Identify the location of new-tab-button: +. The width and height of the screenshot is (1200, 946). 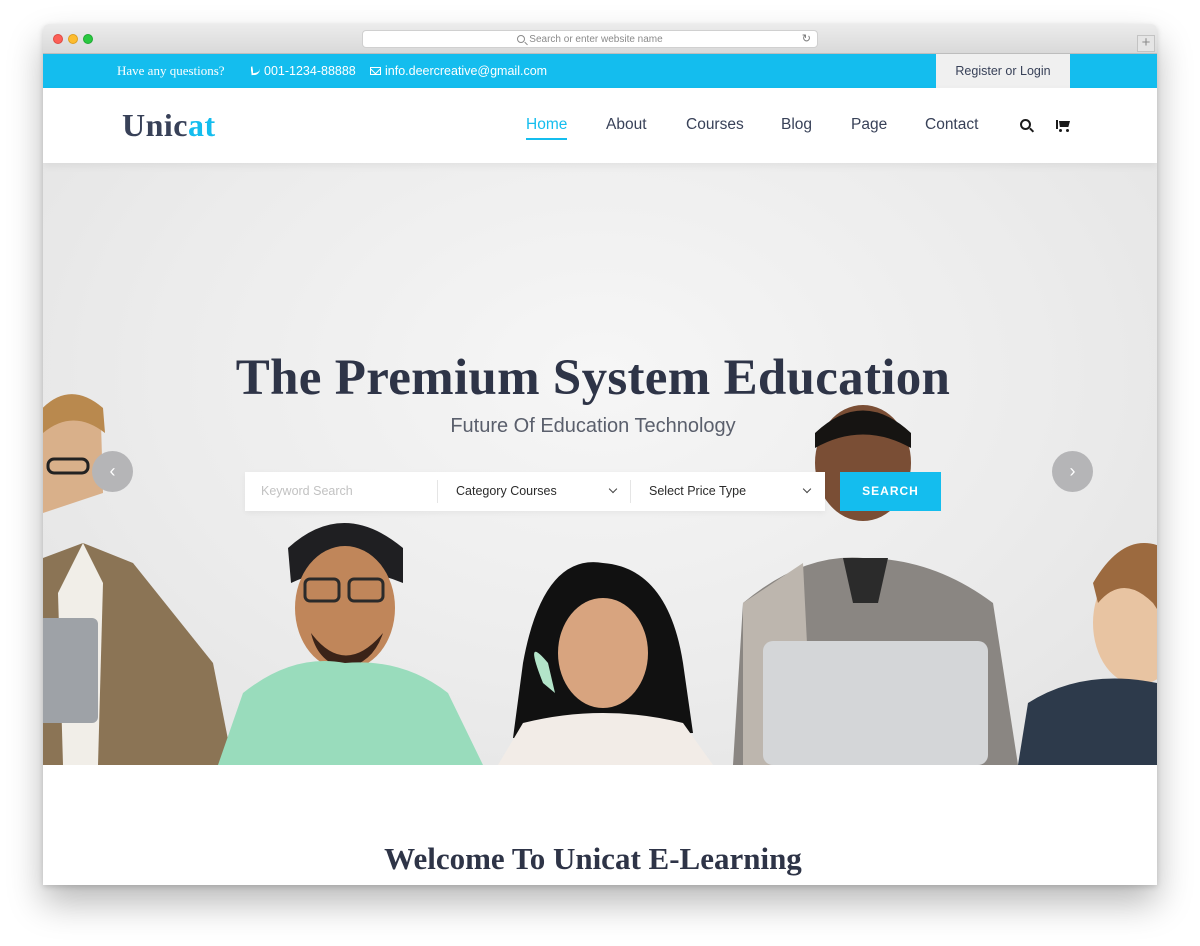
(1146, 43).